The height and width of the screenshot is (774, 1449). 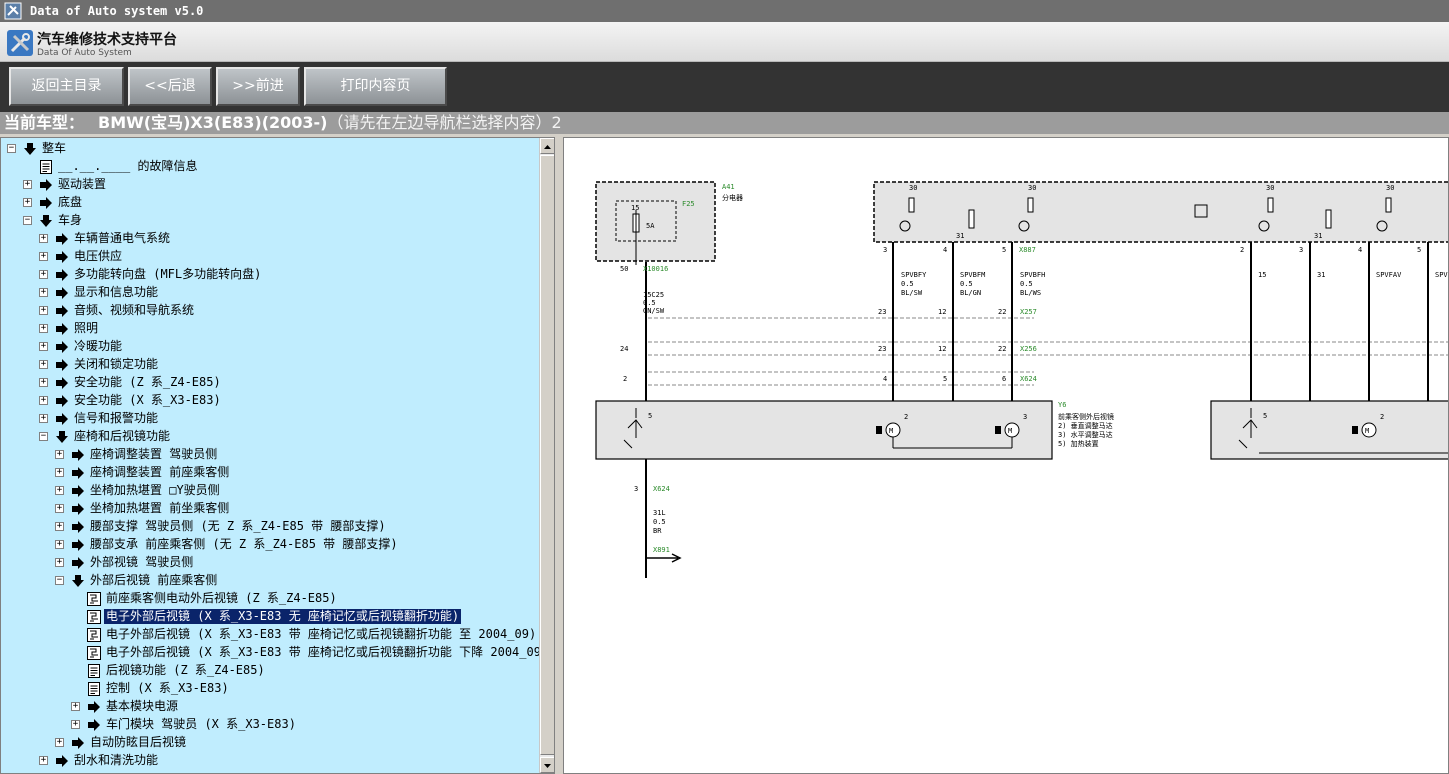 I want to click on tree-node-label: 显示和信息功能, so click(x=116, y=292).